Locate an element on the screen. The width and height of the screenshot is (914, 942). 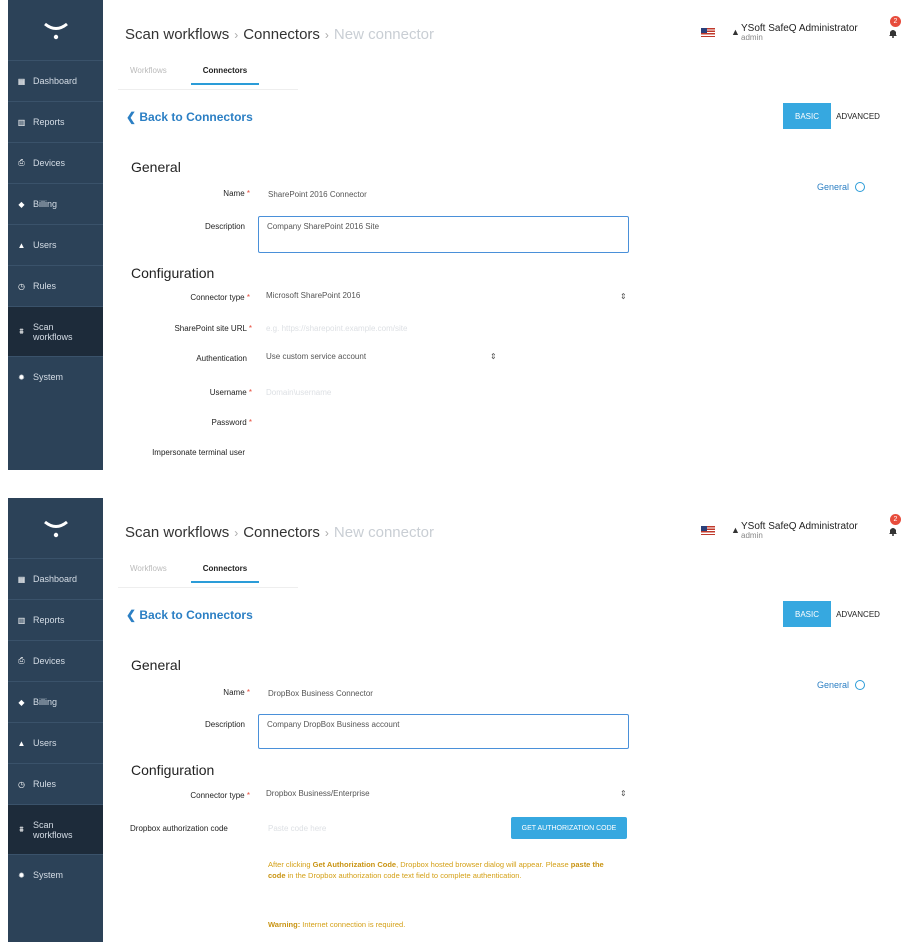
name-input: DropBox Business Connector is located at coordinates (320, 693).